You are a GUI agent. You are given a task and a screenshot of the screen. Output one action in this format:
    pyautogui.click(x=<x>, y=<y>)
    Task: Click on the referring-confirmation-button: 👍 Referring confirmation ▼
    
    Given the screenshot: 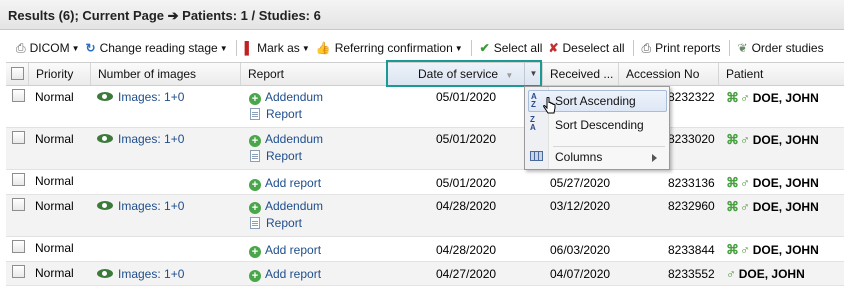 What is the action you would take?
    pyautogui.click(x=389, y=48)
    